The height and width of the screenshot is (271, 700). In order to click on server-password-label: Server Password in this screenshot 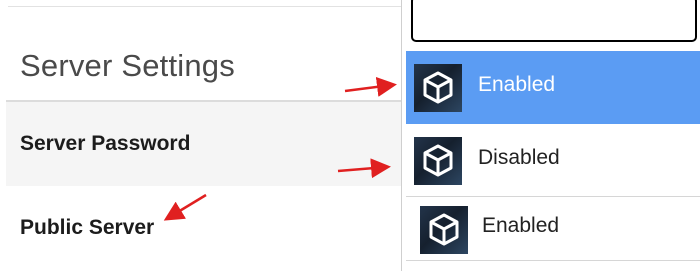, I will do `click(105, 143)`.